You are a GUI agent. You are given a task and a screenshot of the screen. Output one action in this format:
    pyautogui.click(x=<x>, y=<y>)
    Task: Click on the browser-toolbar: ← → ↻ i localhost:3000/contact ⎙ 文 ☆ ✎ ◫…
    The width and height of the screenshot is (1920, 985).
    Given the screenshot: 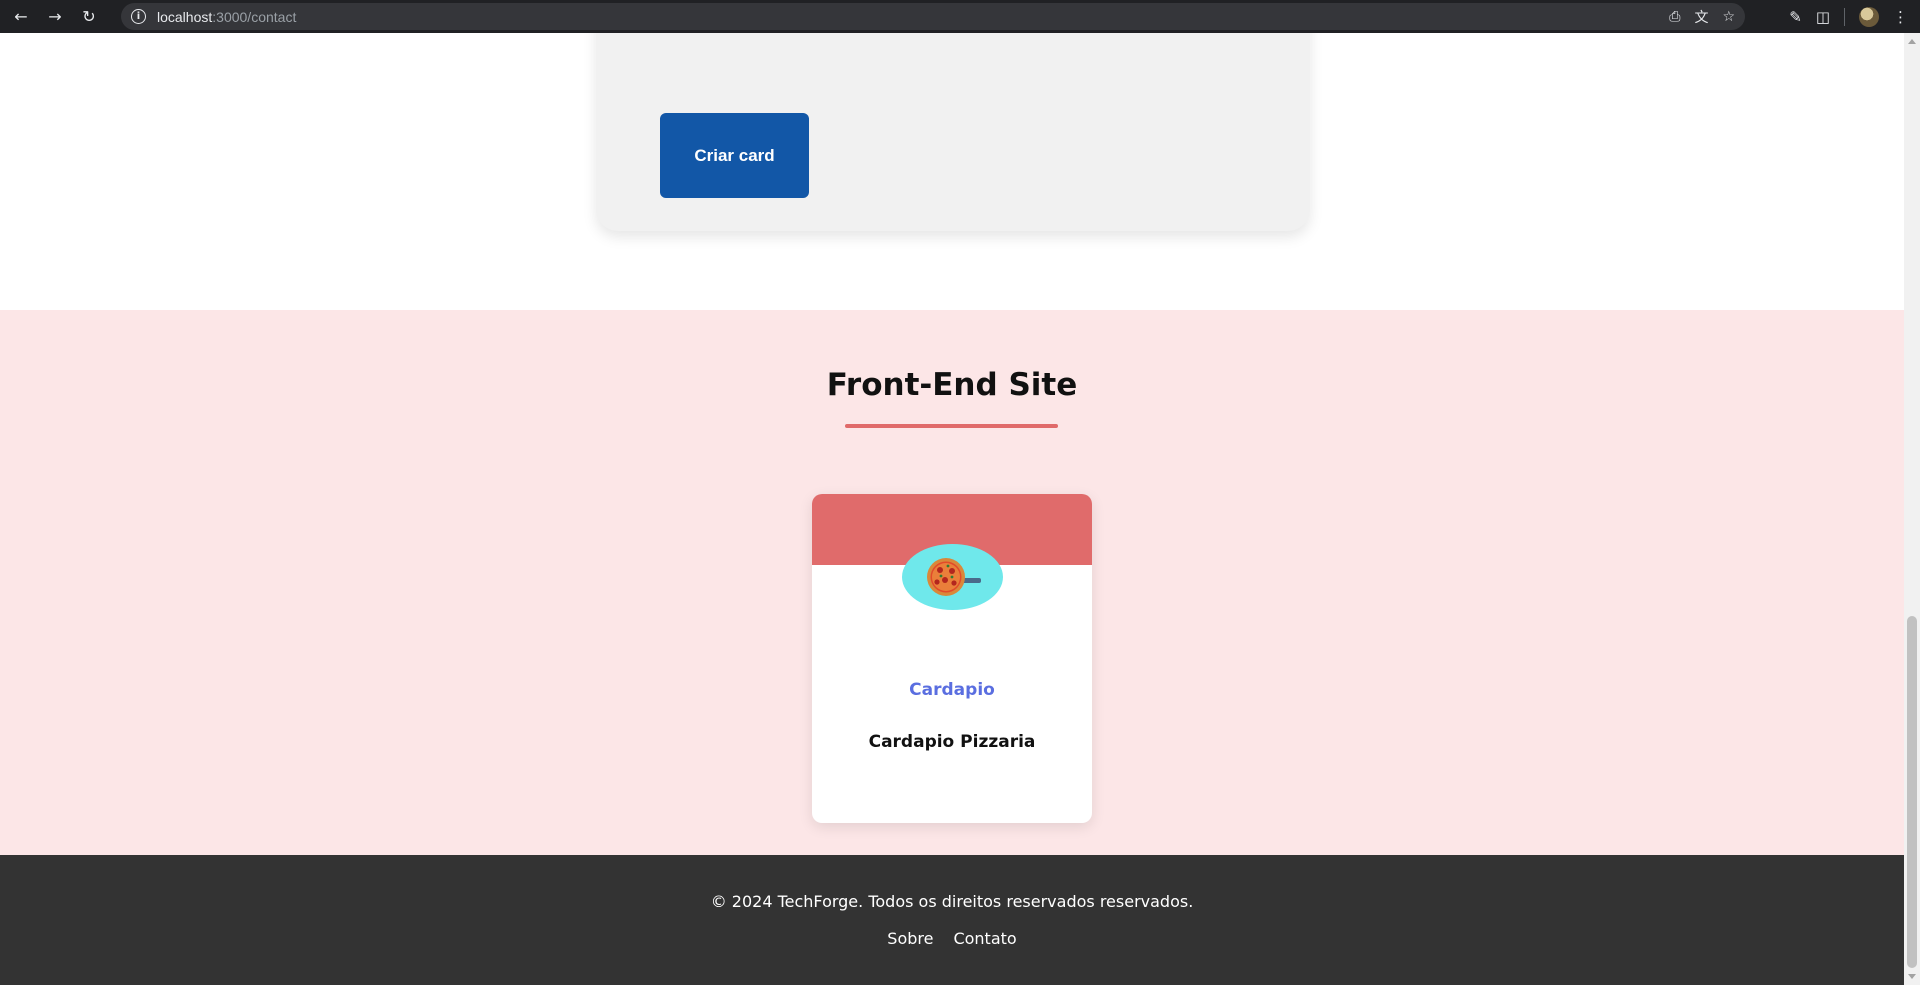 What is the action you would take?
    pyautogui.click(x=960, y=16)
    